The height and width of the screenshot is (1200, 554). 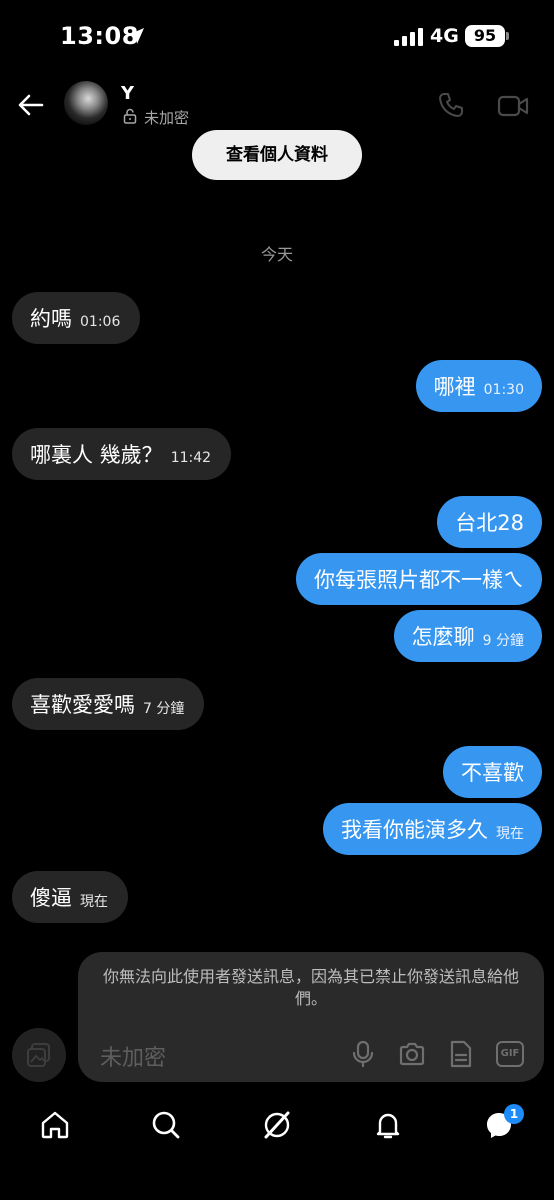 I want to click on restriction-notice-text: 你無法向此使用者發送訊息，因為其已禁止你發送訊息給他們。, so click(x=310, y=987).